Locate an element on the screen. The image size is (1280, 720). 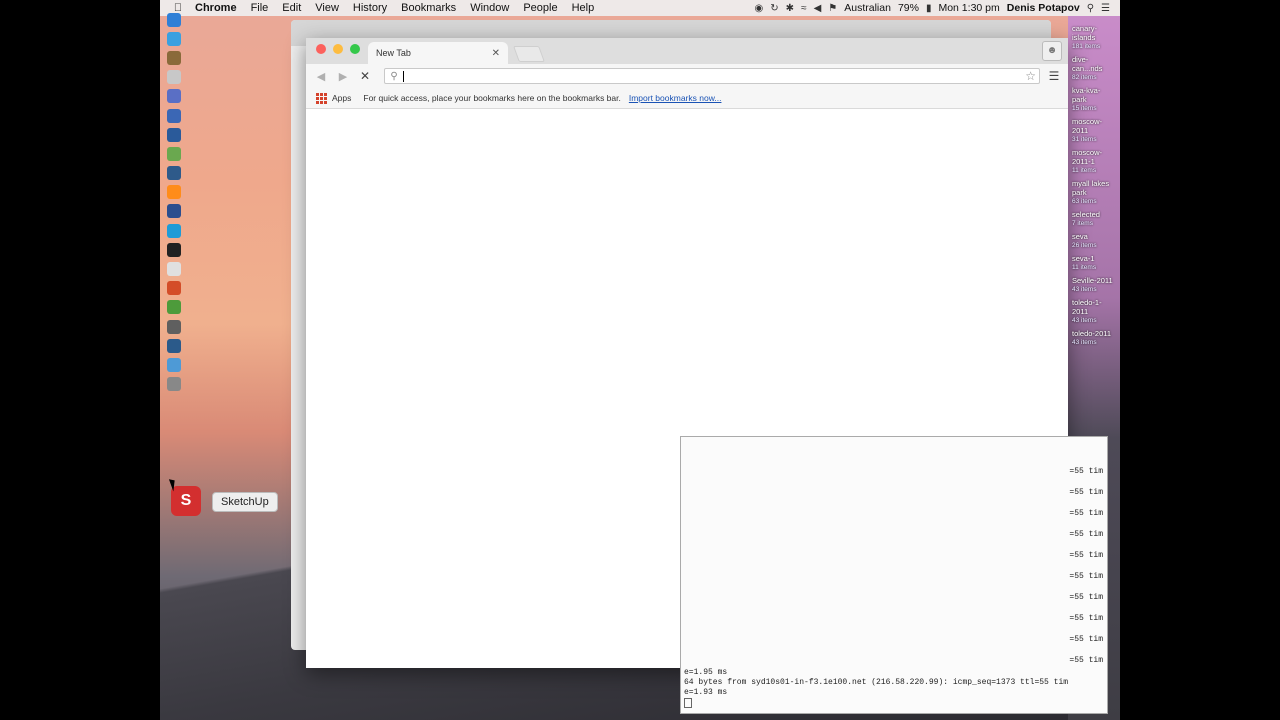
profile-icon: ☻ is located at coordinates (1052, 51).